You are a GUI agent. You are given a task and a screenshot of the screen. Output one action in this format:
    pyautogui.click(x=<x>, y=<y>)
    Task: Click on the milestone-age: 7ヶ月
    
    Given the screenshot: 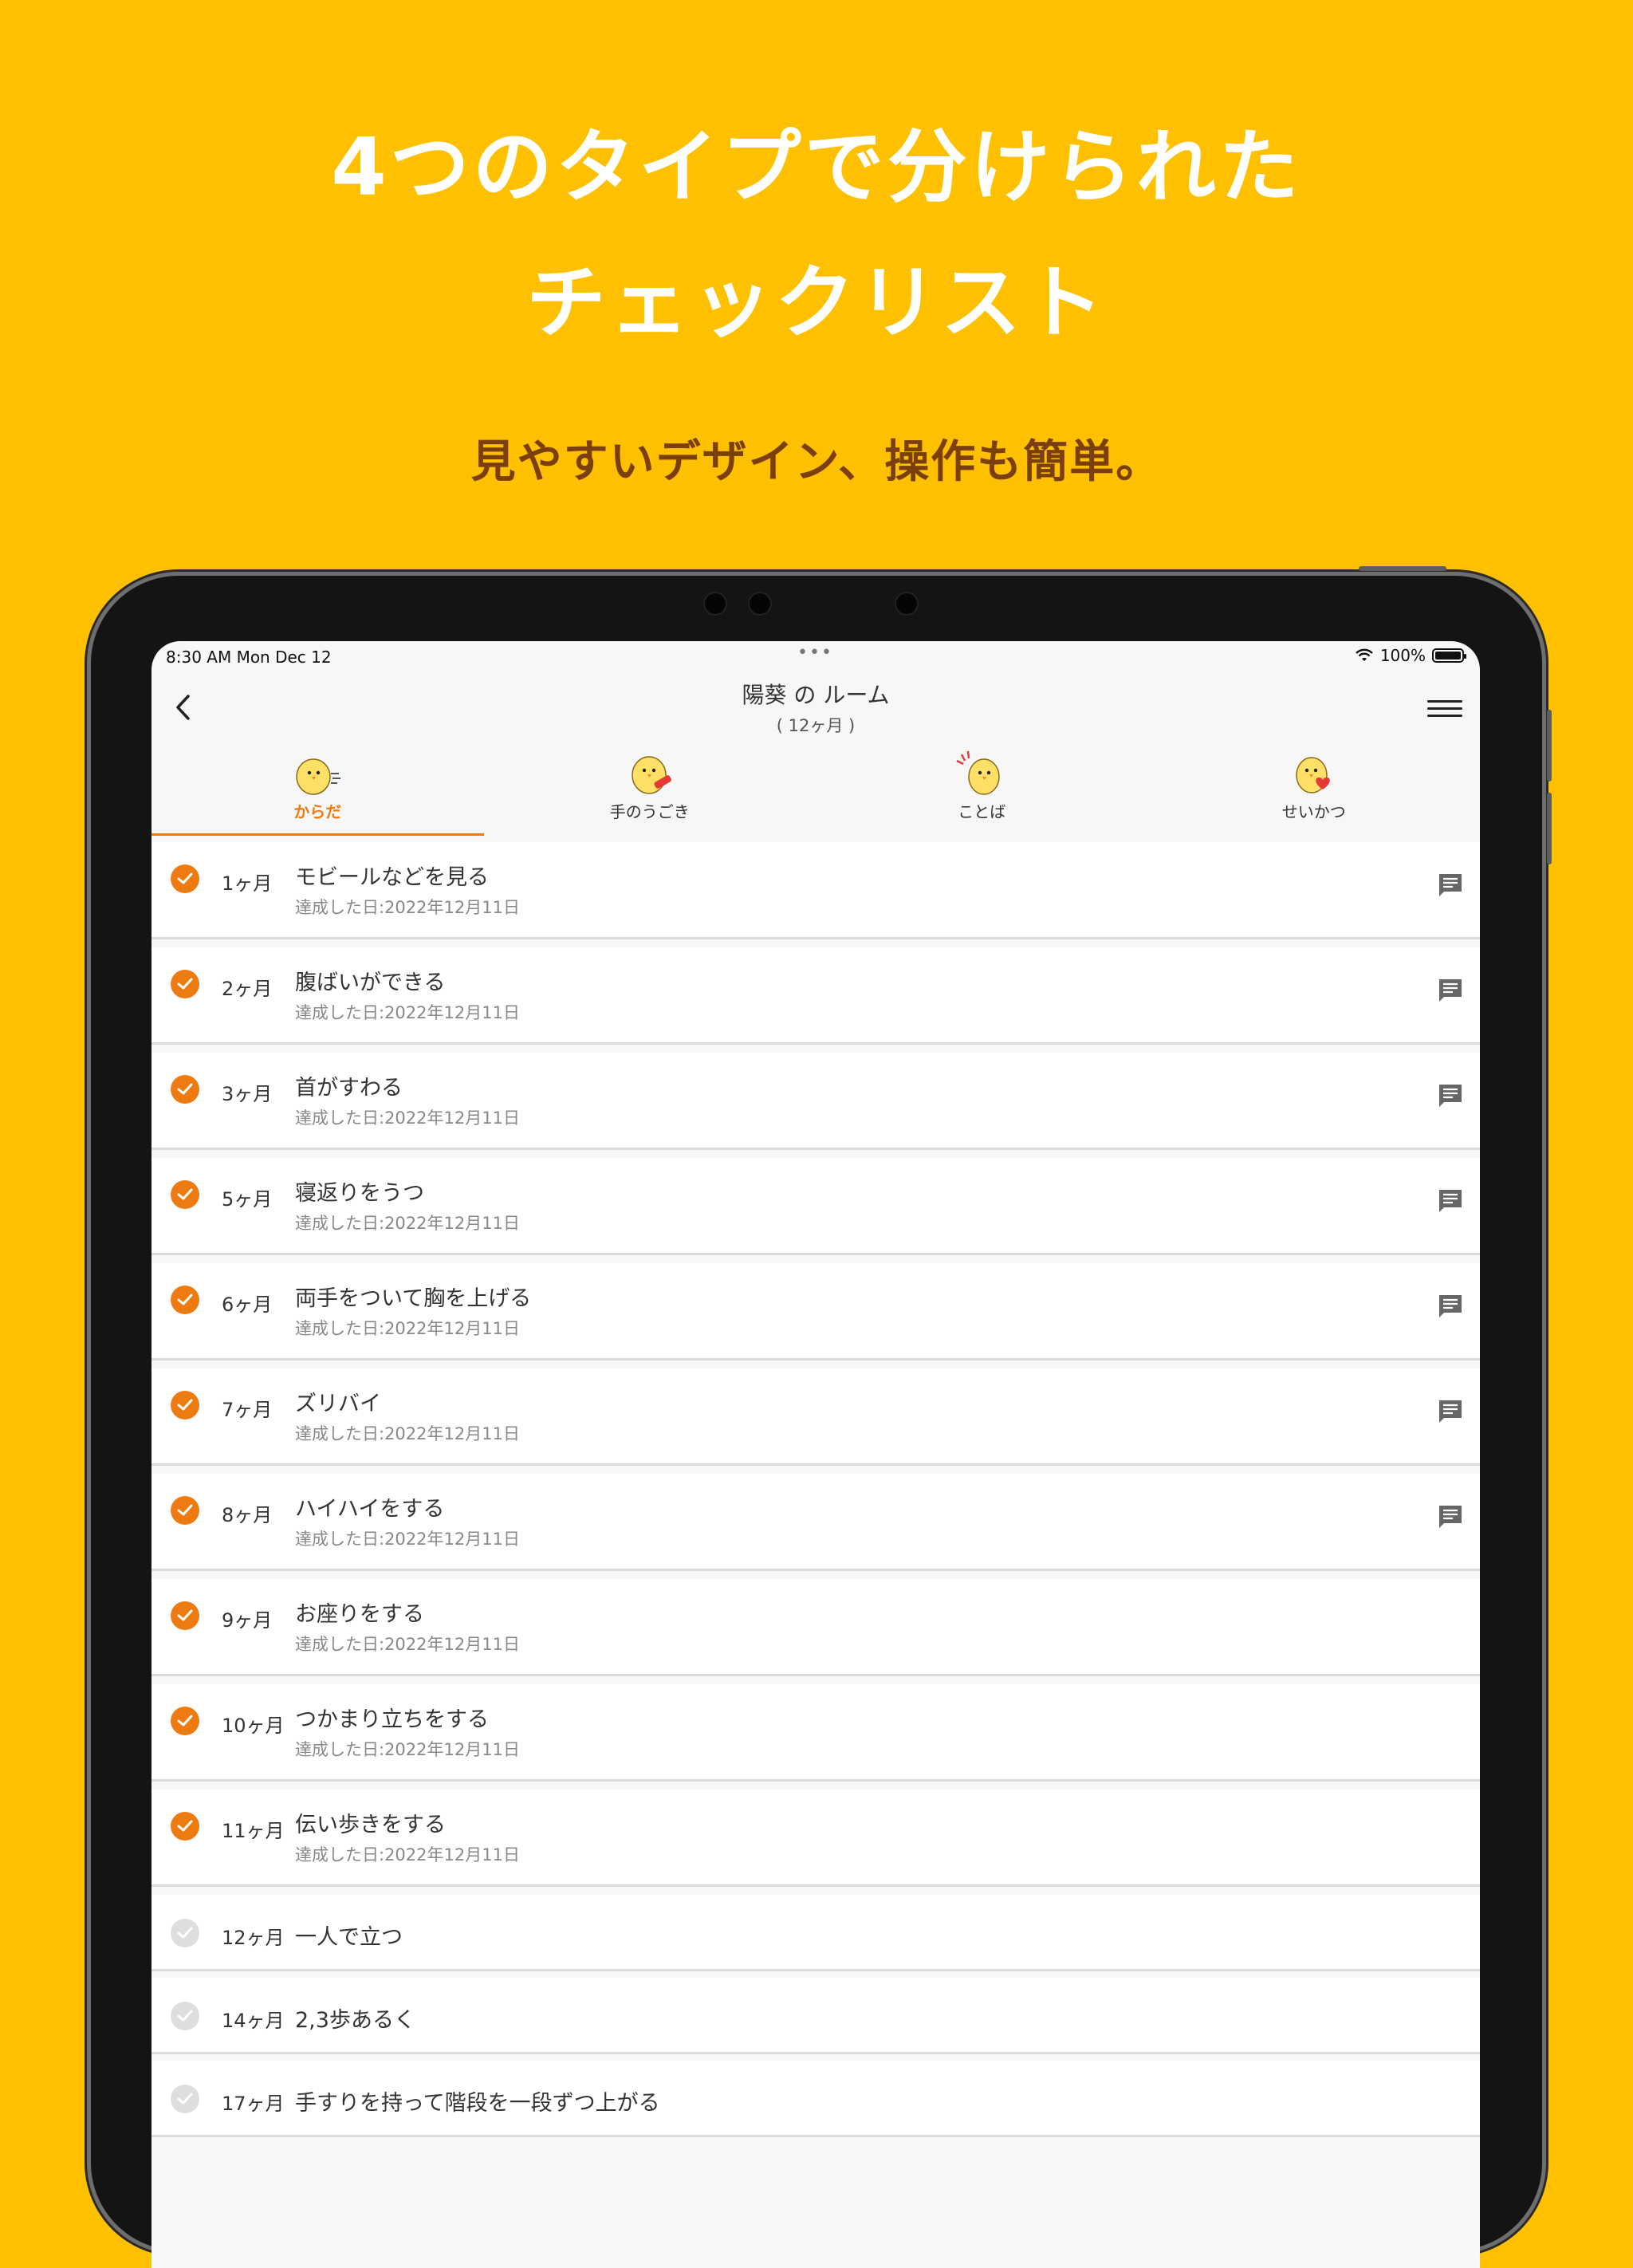 What is the action you would take?
    pyautogui.click(x=247, y=1410)
    